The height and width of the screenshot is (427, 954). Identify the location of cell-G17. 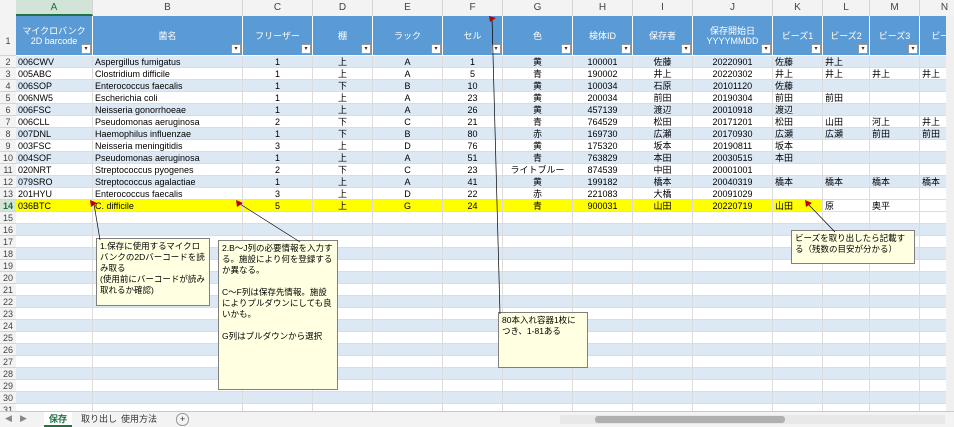
(538, 242).